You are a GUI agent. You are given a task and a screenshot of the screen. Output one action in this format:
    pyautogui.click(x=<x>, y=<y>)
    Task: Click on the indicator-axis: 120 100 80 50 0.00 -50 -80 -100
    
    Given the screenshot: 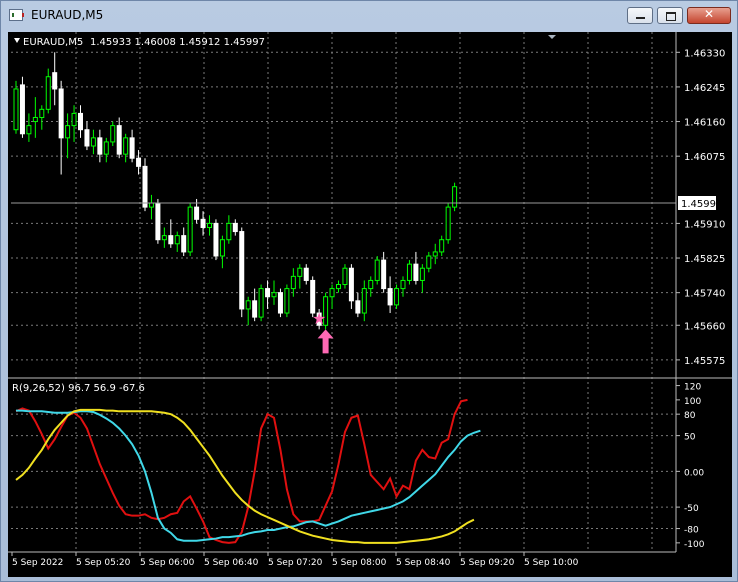 What is the action you would take?
    pyautogui.click(x=690, y=466)
    